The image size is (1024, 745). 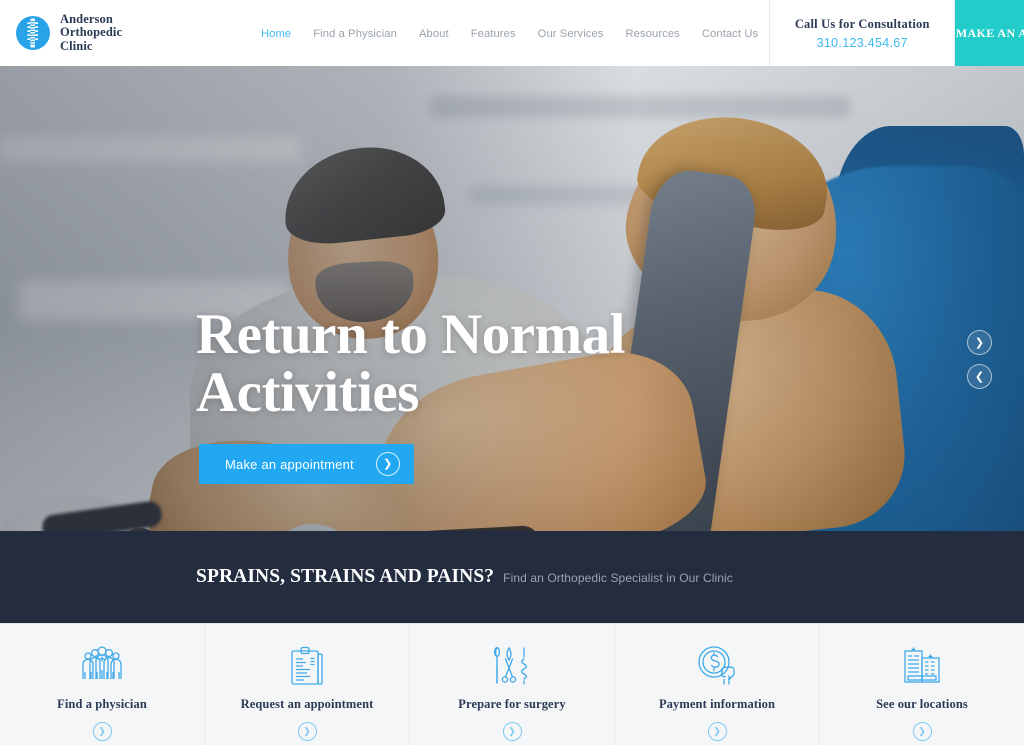 I want to click on hero-cta-label: Make an appointment, so click(x=289, y=464).